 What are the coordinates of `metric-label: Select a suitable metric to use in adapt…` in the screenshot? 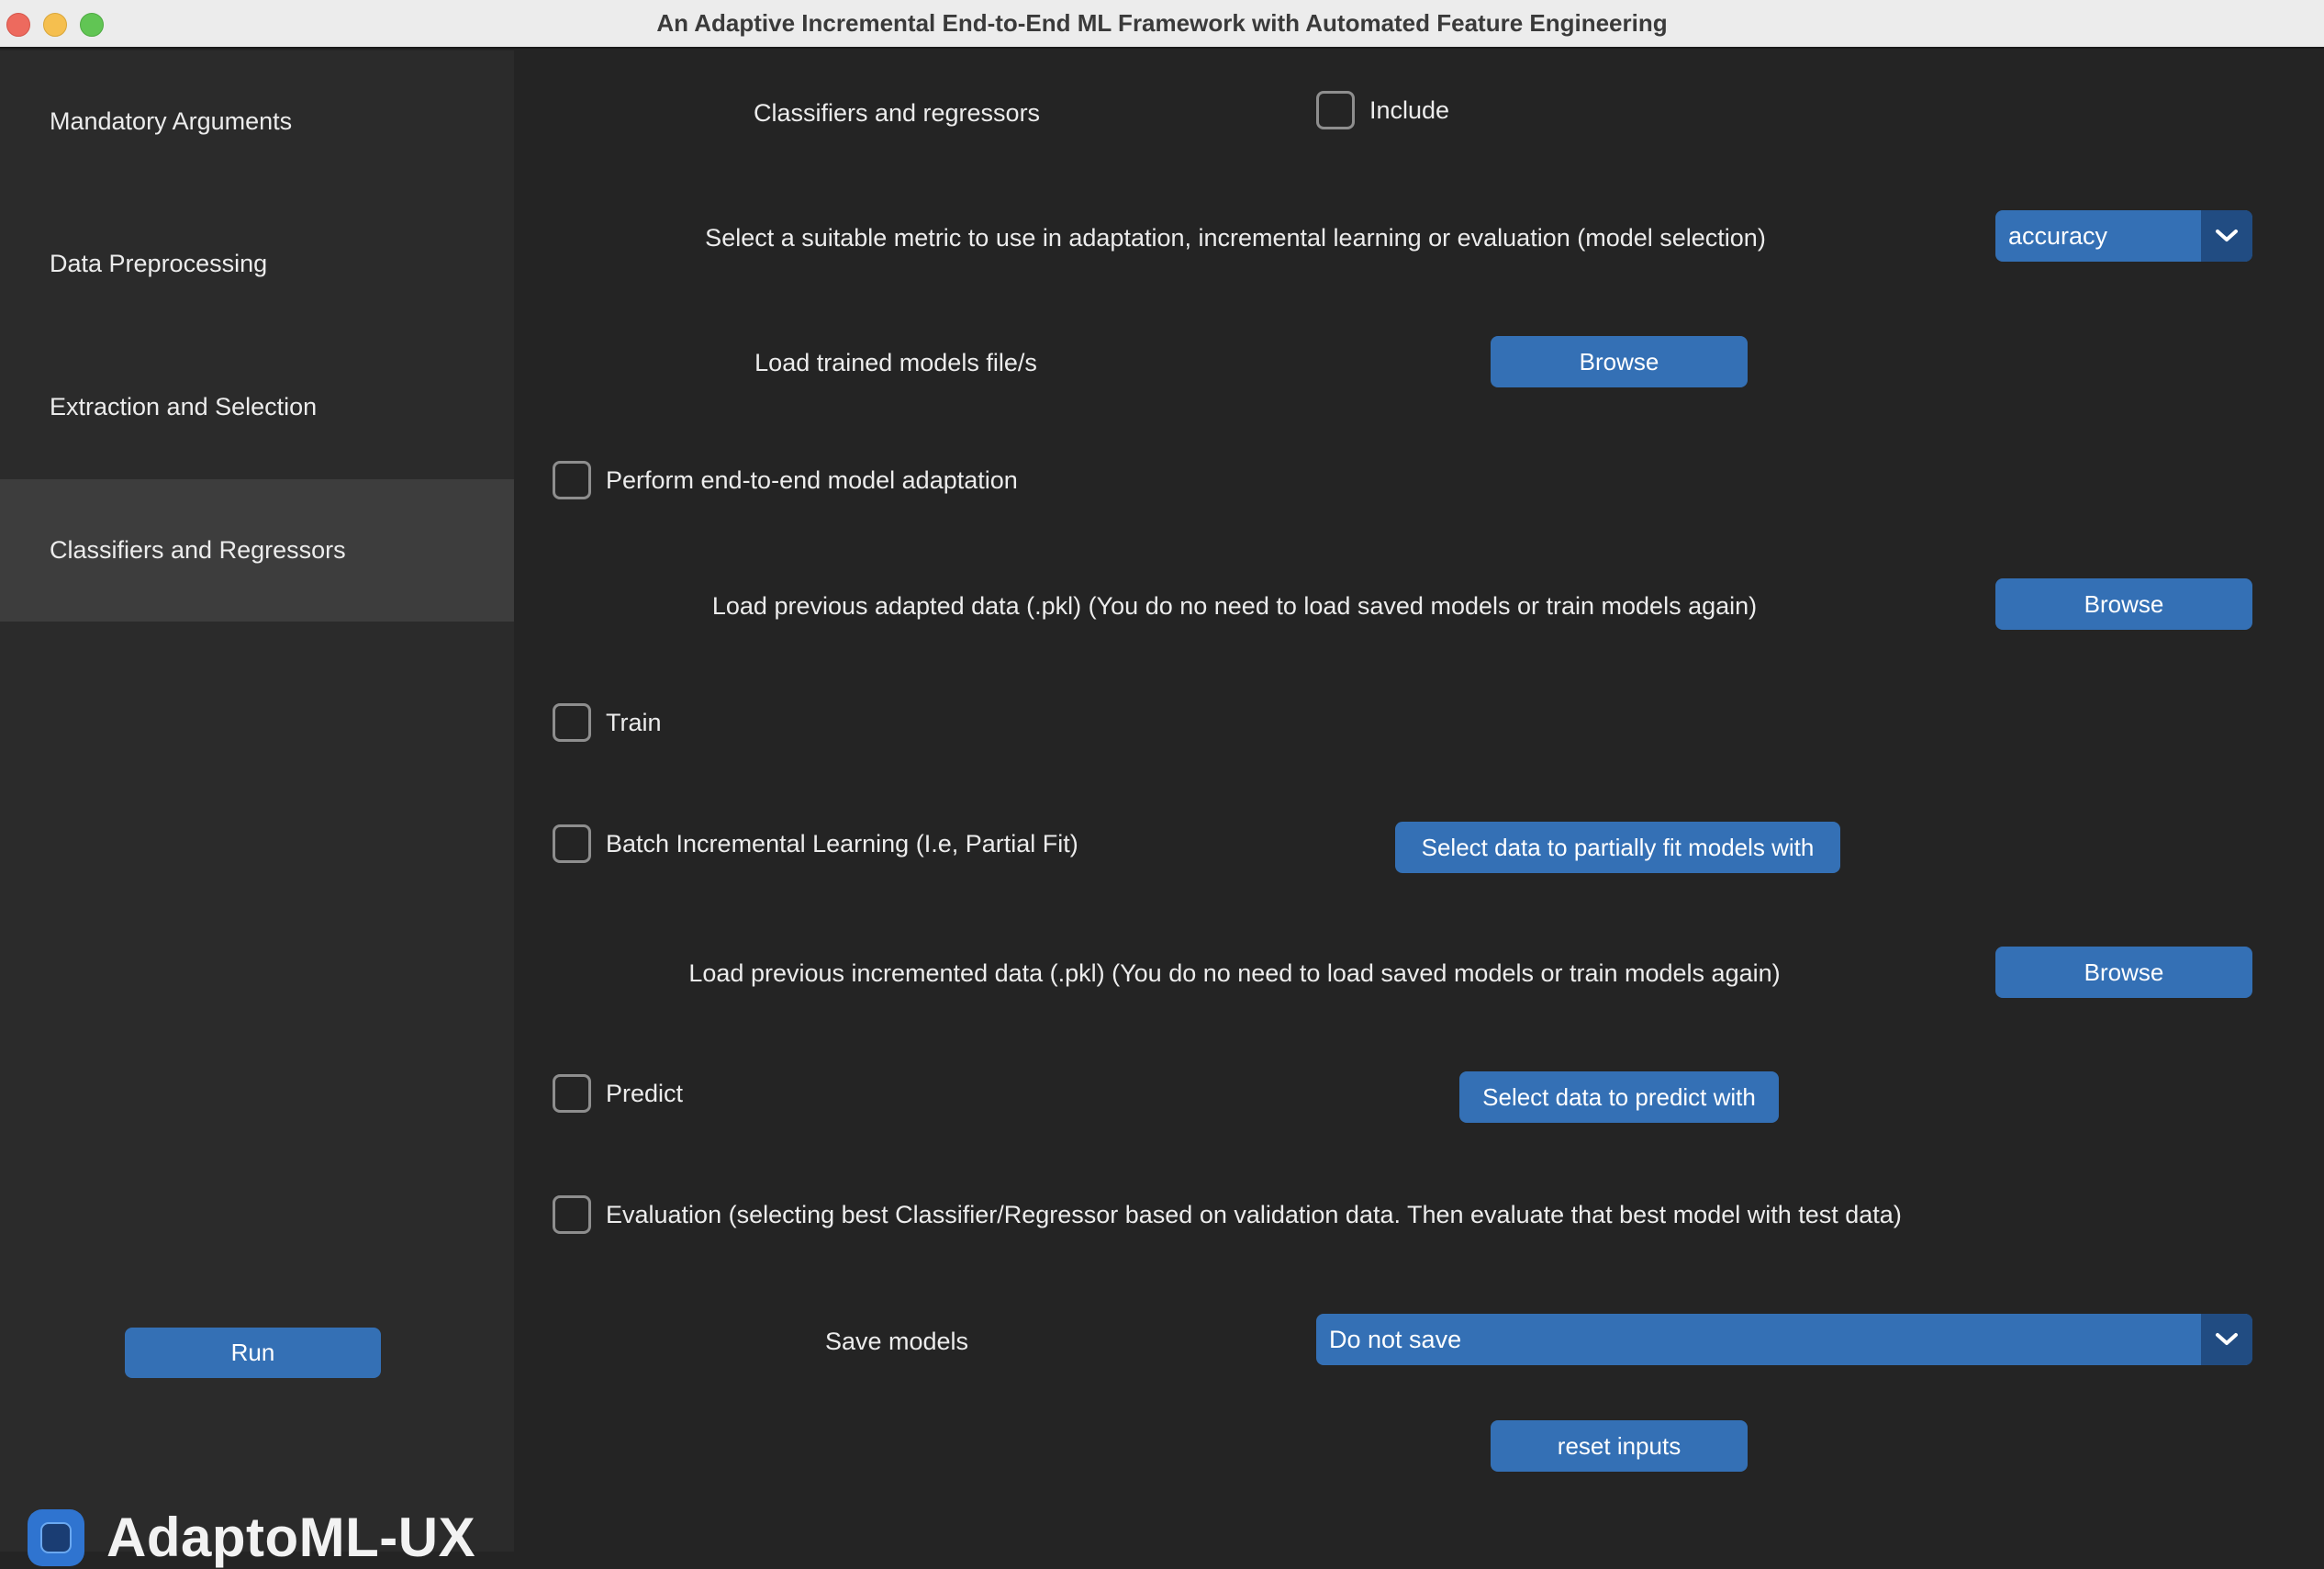 It's located at (1235, 238).